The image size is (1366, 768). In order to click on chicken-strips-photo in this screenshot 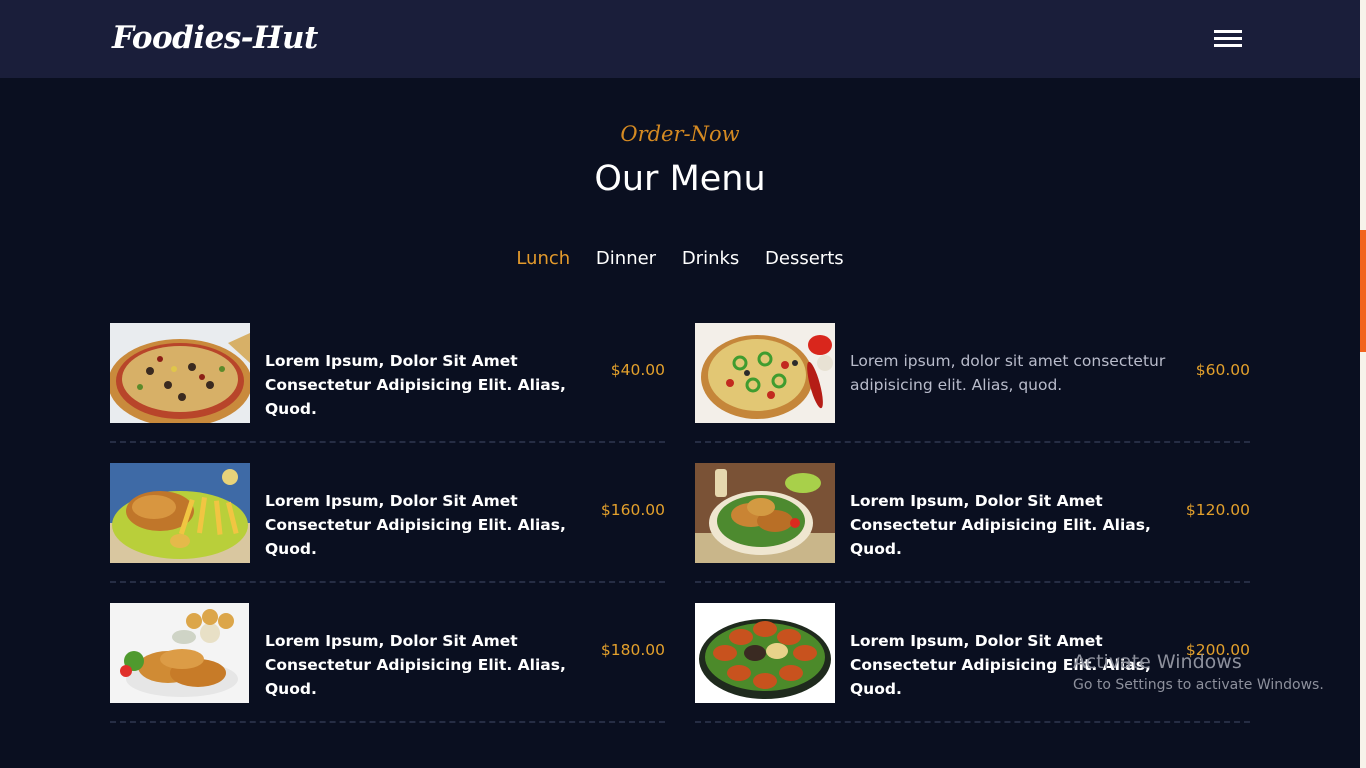, I will do `click(180, 653)`.